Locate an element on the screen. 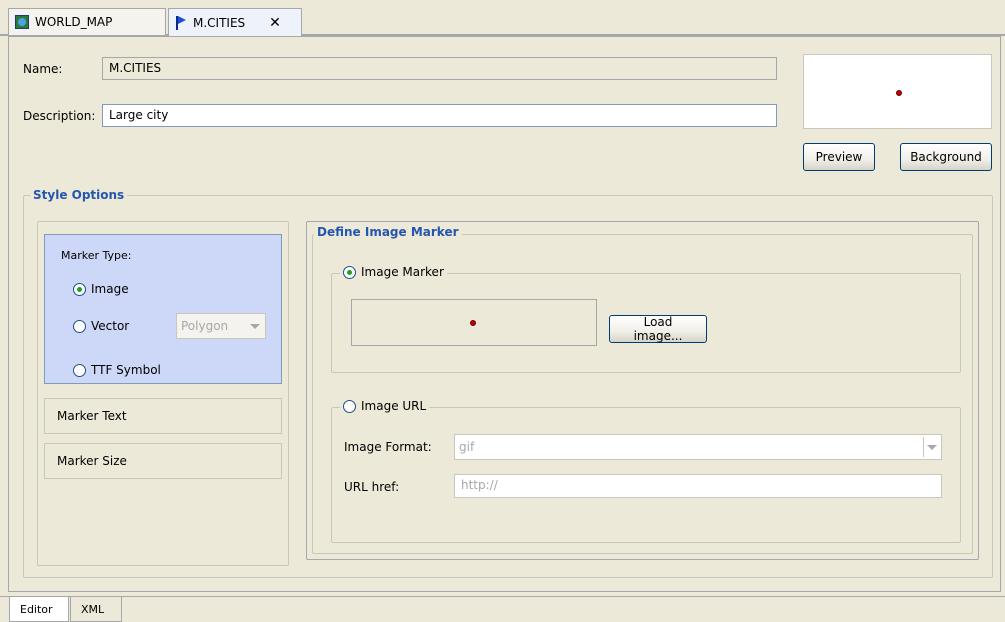  flag-icon is located at coordinates (181, 22).